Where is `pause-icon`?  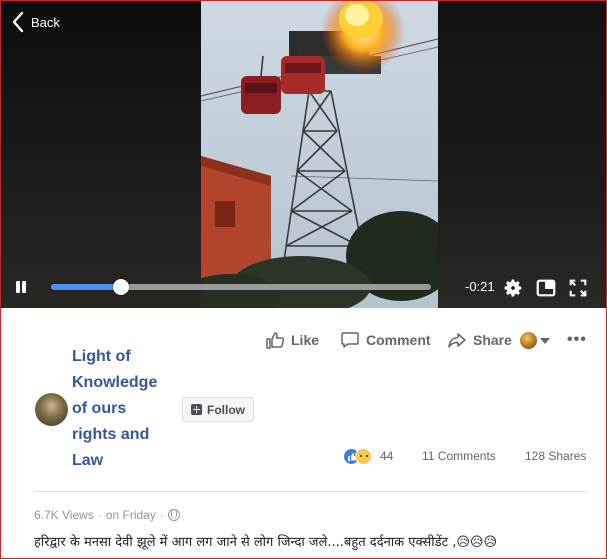
pause-icon is located at coordinates (18, 287).